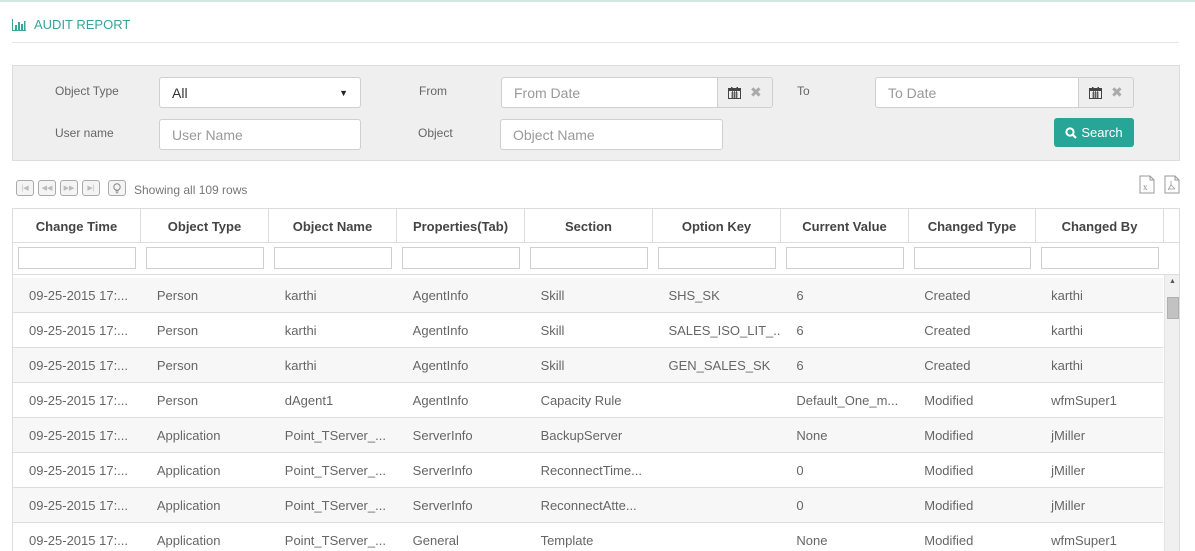 This screenshot has height=551, width=1195. What do you see at coordinates (719, 365) in the screenshot?
I see `table-cell: GEN_SALES_SK` at bounding box center [719, 365].